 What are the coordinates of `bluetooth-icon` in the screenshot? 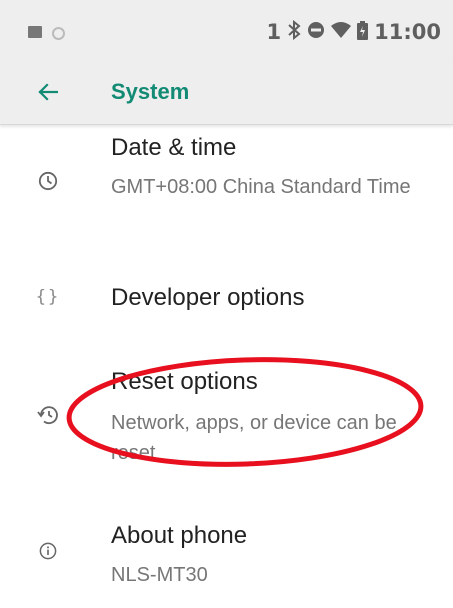 It's located at (294, 31).